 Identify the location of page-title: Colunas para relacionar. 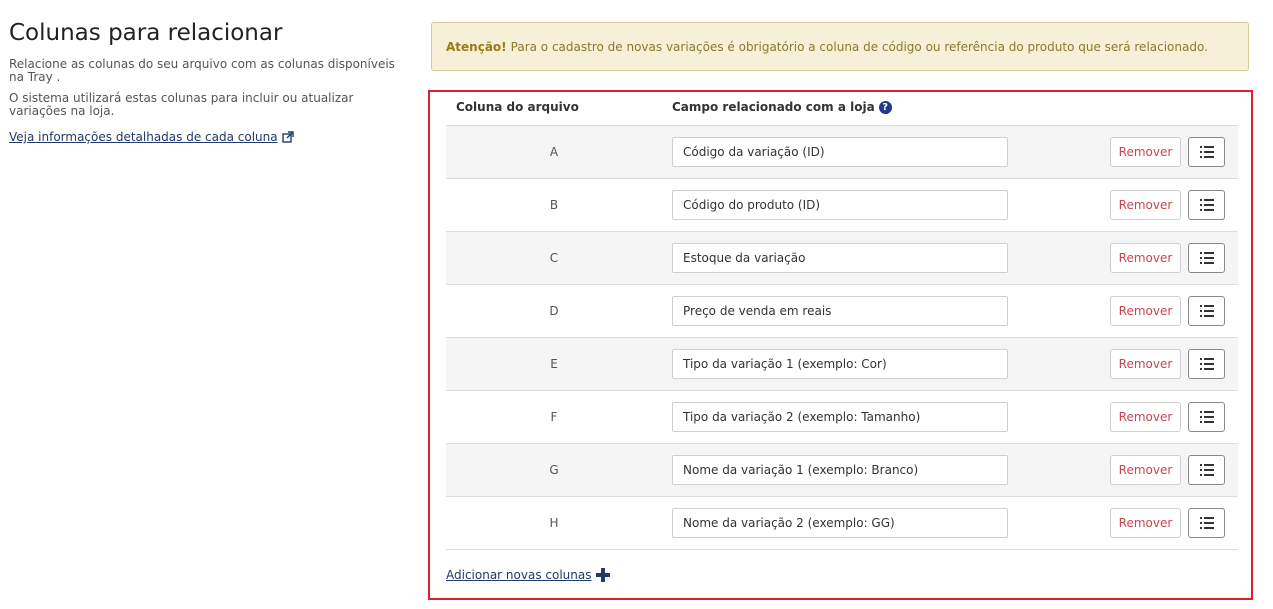
(146, 33).